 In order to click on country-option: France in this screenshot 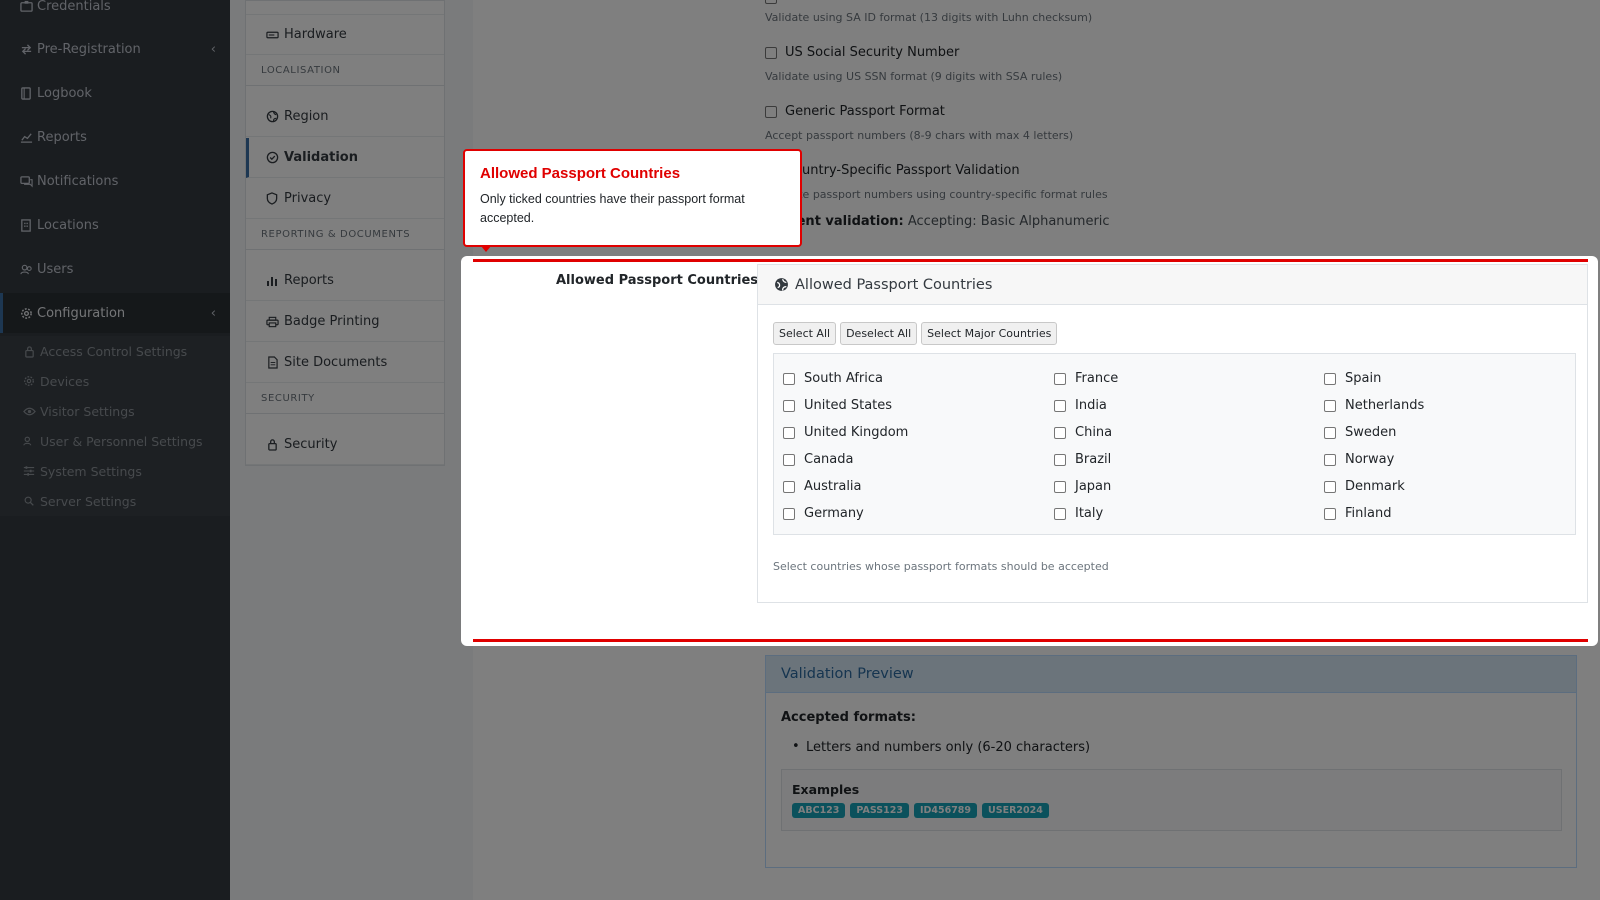, I will do `click(1086, 378)`.